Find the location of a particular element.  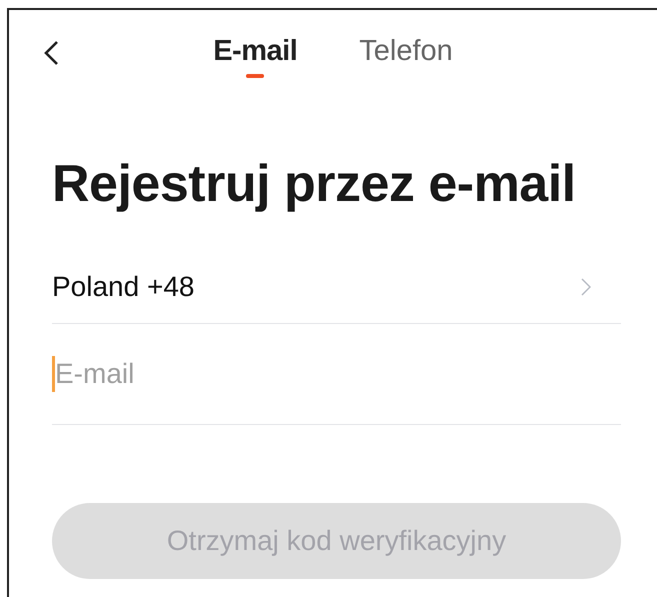

back-icon is located at coordinates (51, 53).